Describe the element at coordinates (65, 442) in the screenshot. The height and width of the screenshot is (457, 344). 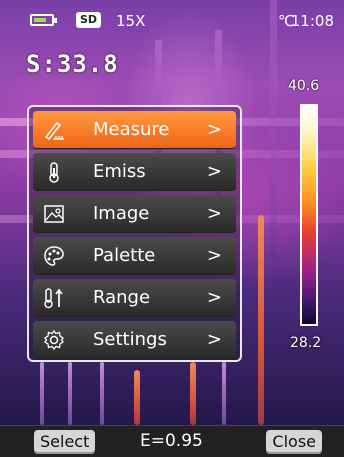
I see `select-button: Select` at that location.